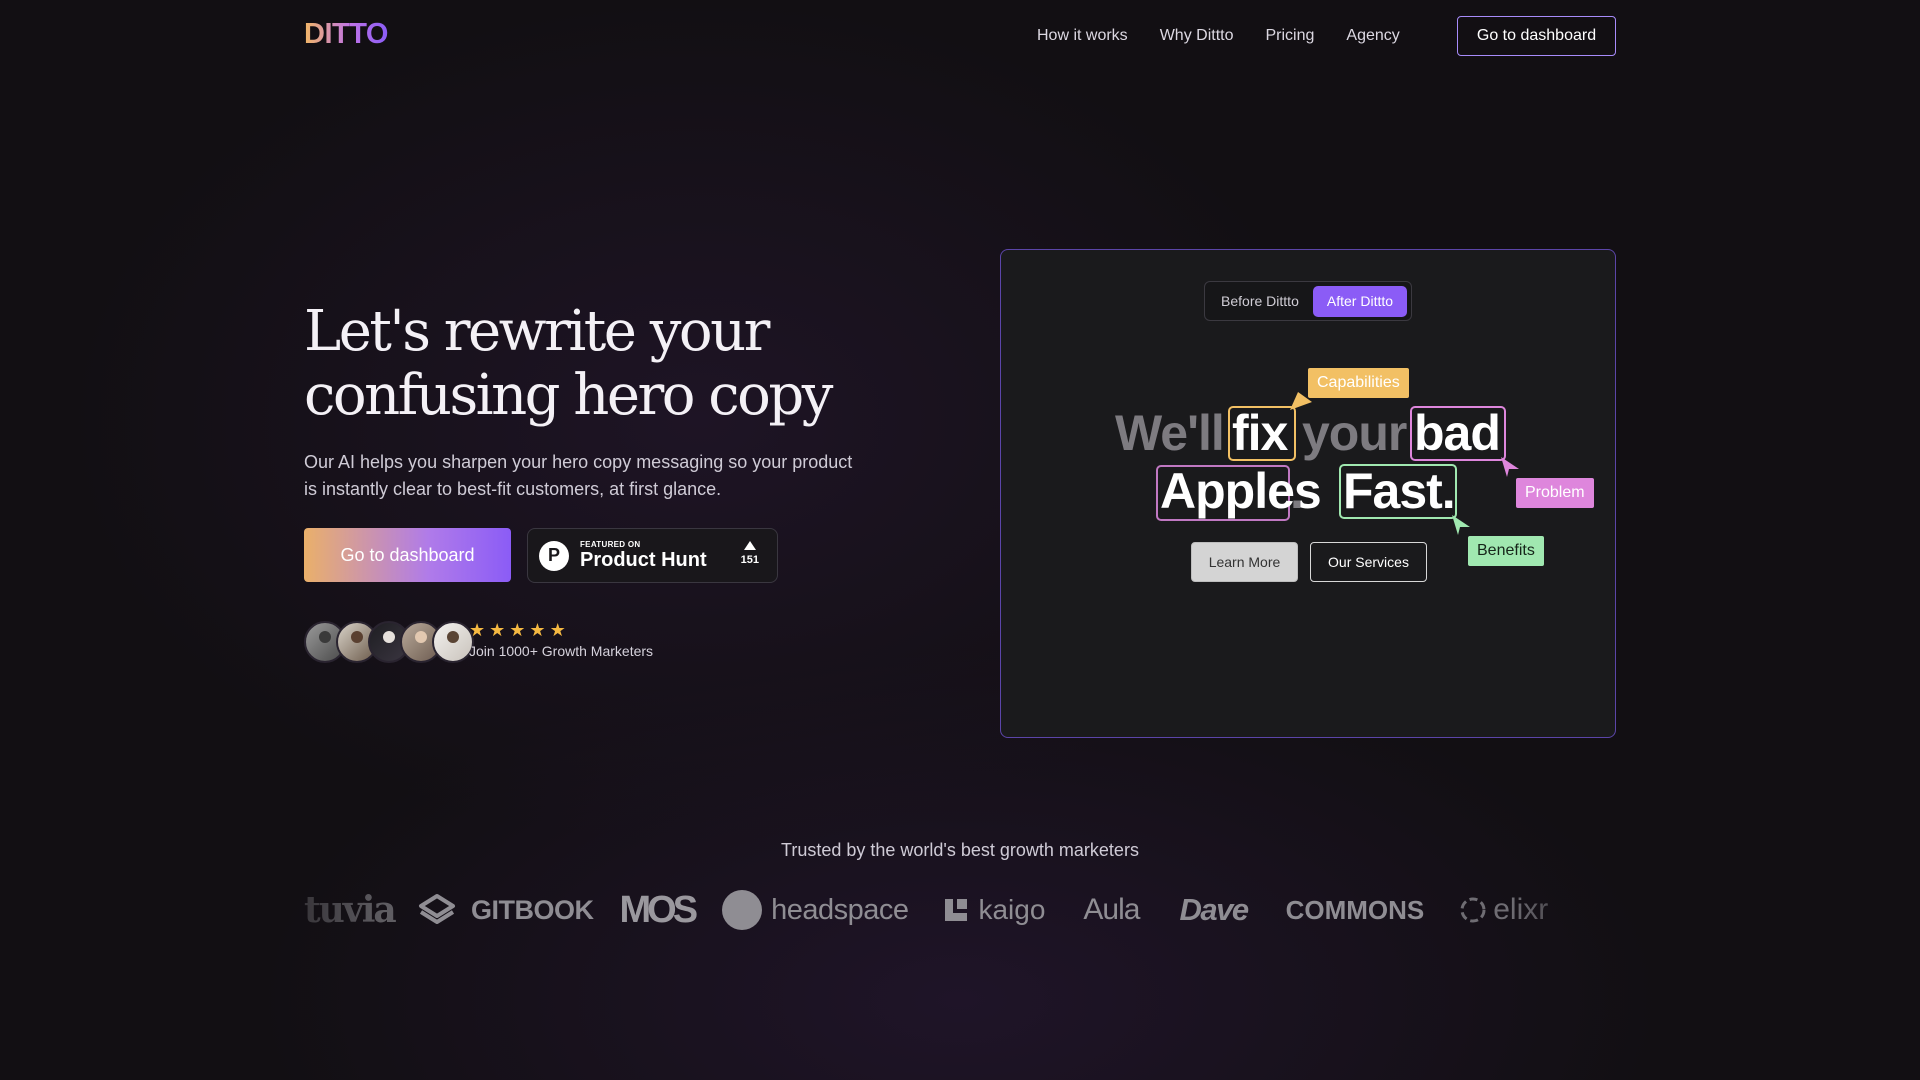 This screenshot has height=1080, width=1920. Describe the element at coordinates (350, 910) in the screenshot. I see `logo-tuvia: tuvia` at that location.